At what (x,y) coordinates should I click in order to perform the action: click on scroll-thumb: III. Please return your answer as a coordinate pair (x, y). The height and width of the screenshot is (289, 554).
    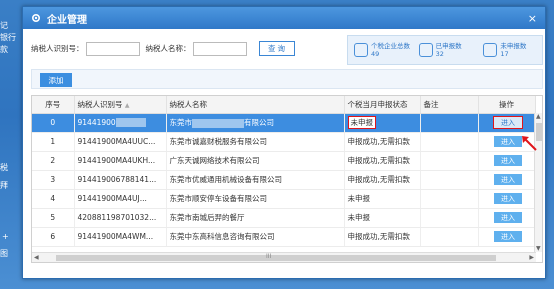
    Looking at the image, I should click on (276, 257).